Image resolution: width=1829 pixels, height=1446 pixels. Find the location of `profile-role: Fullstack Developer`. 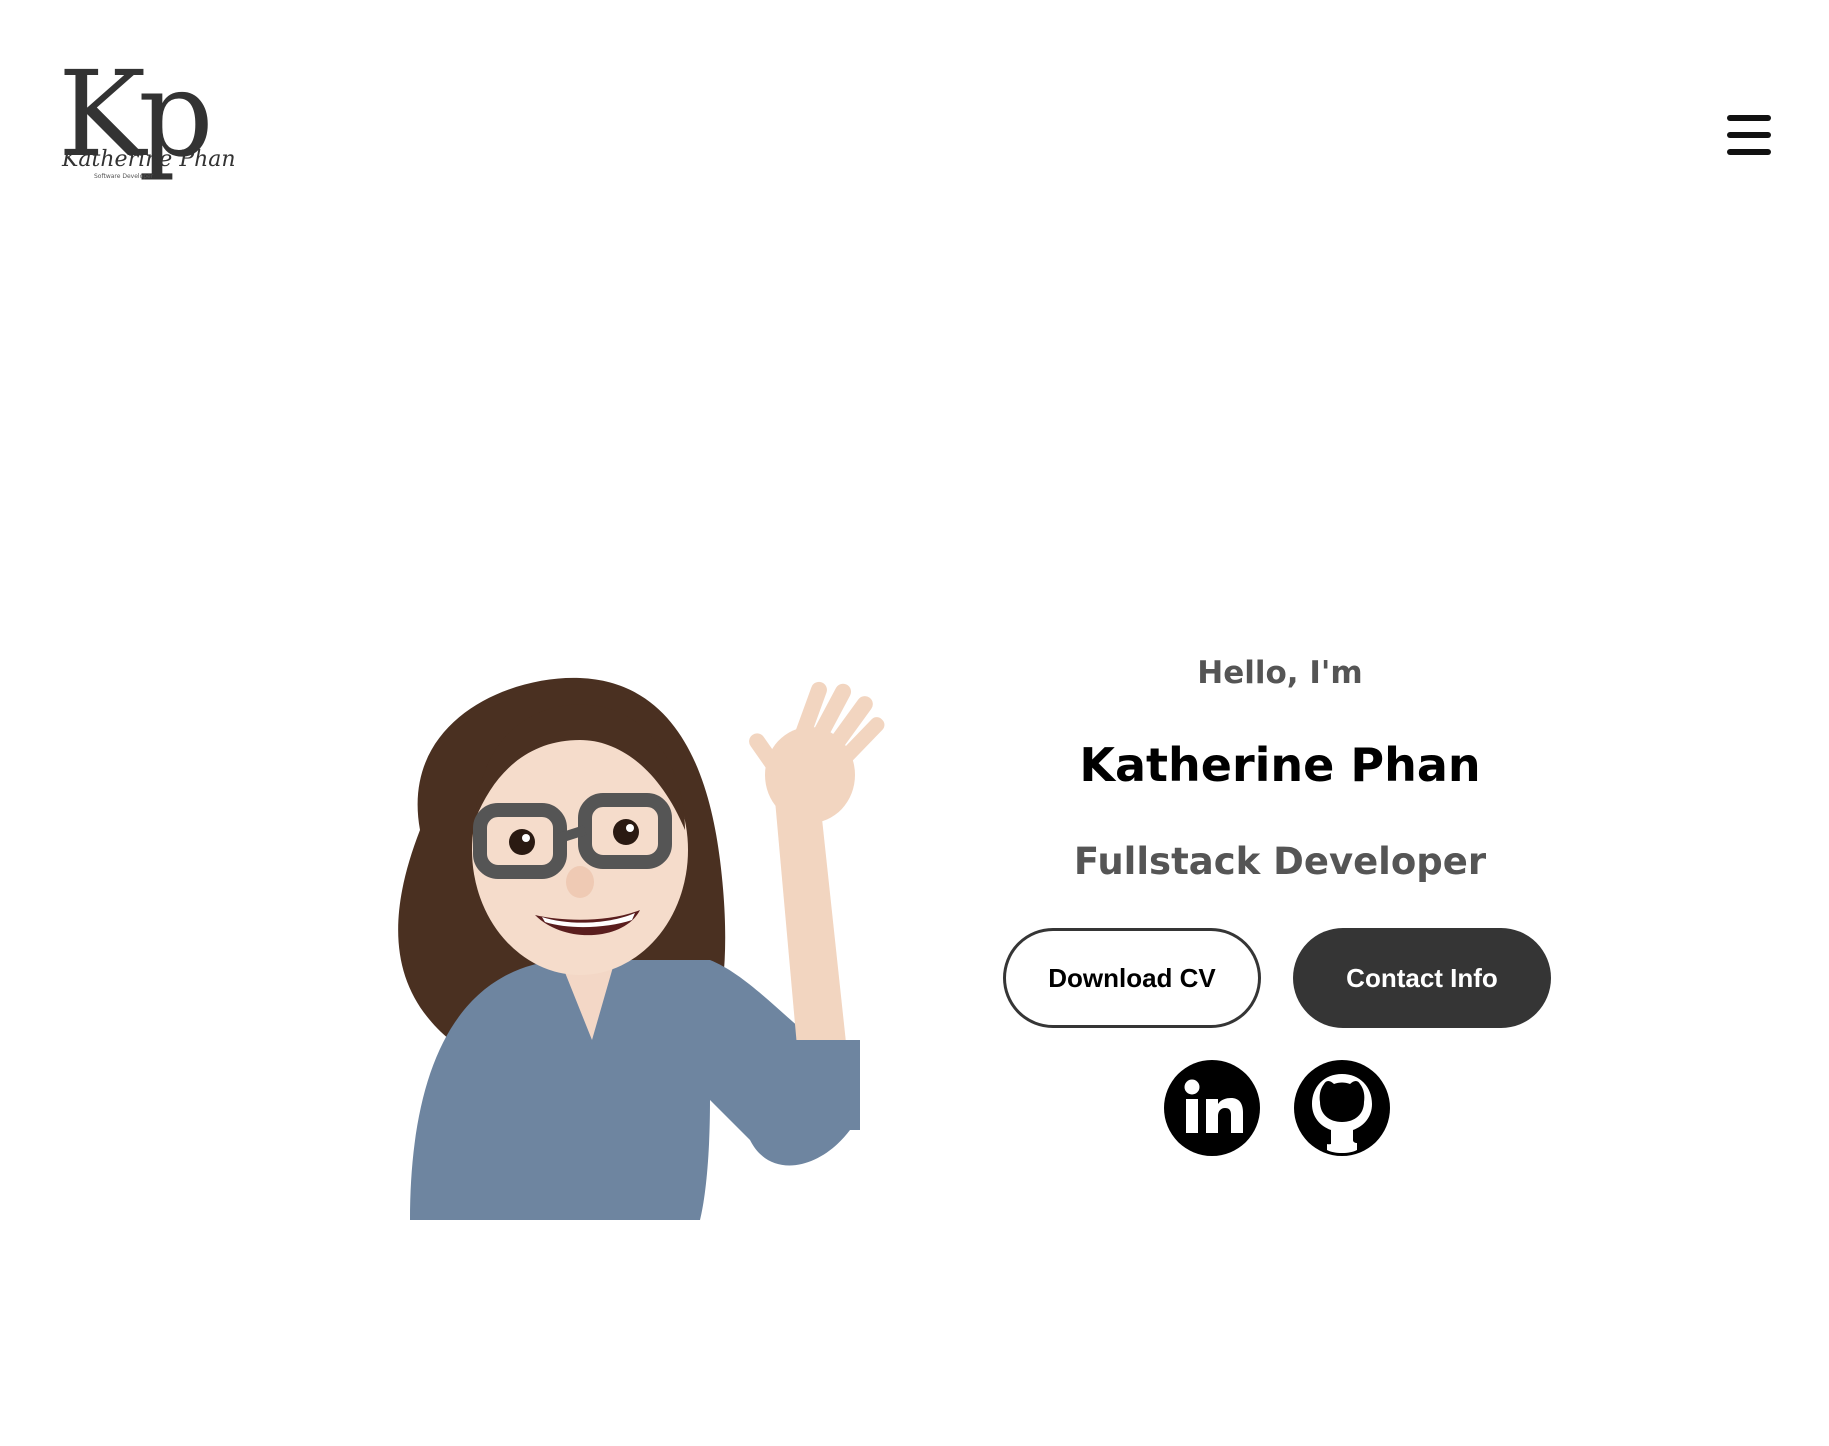

profile-role: Fullstack Developer is located at coordinates (1280, 861).